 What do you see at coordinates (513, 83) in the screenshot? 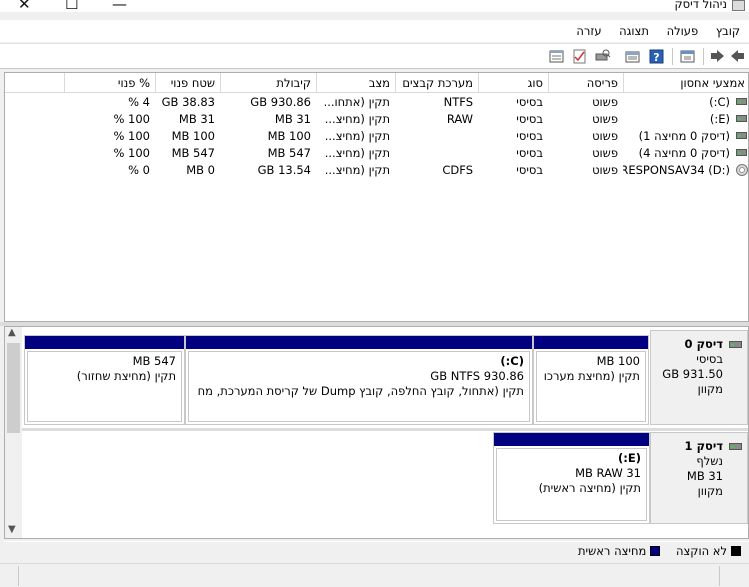
I see `col-header-type: סוג` at bounding box center [513, 83].